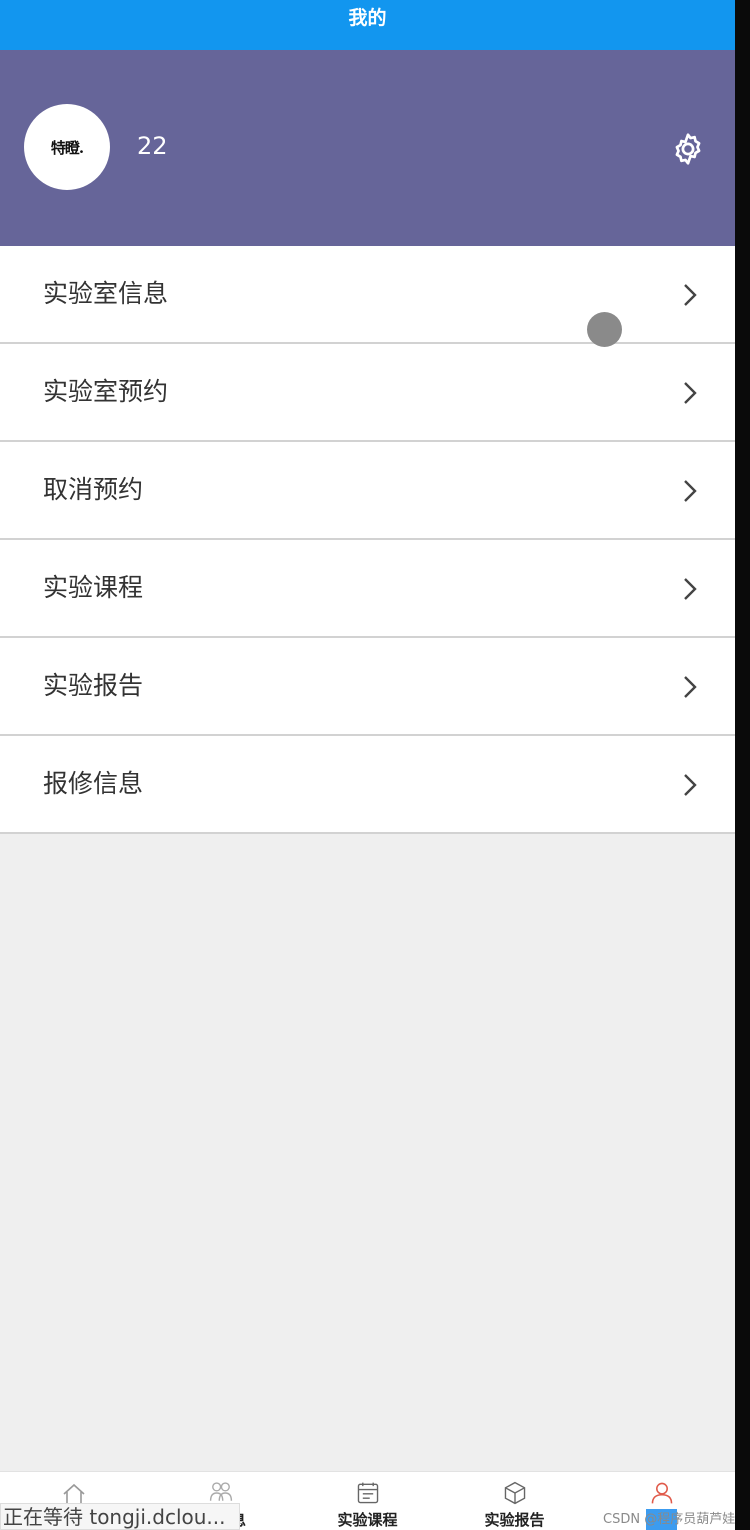 The height and width of the screenshot is (1530, 750). Describe the element at coordinates (152, 146) in the screenshot. I see `username: 22` at that location.